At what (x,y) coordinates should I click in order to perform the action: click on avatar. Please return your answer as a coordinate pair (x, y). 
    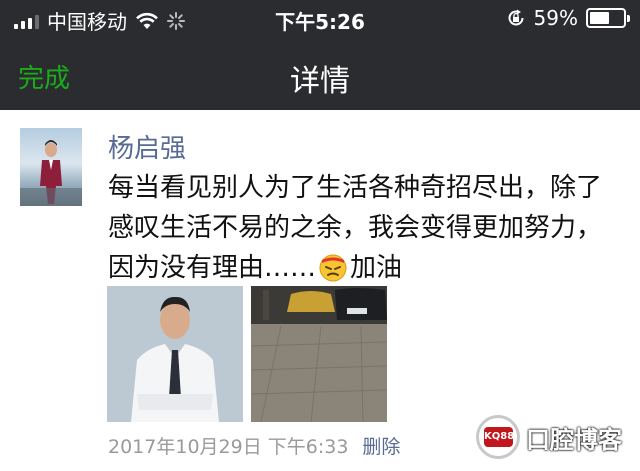
    Looking at the image, I should click on (51, 167).